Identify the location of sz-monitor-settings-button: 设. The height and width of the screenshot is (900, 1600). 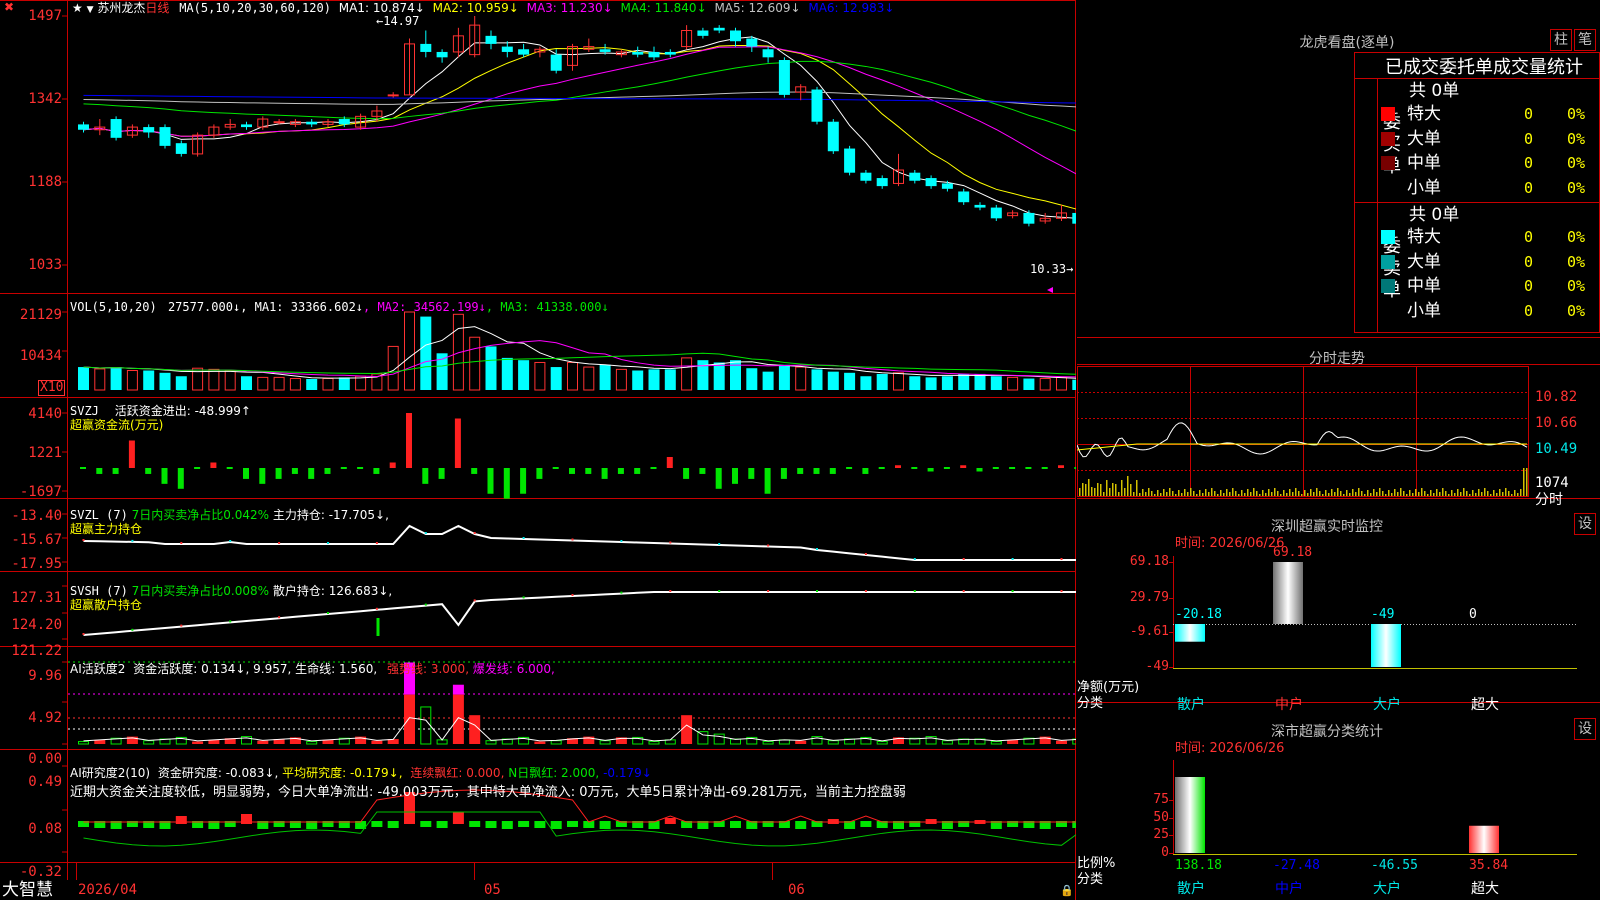
(1585, 524).